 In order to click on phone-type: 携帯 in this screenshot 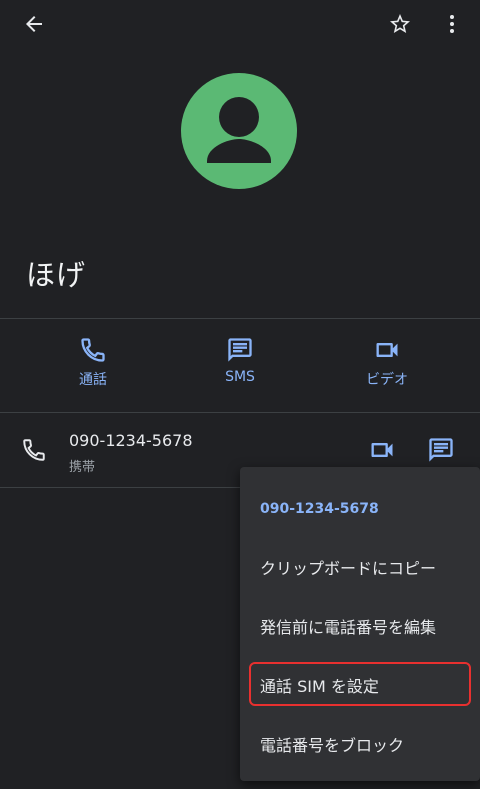, I will do `click(82, 467)`.